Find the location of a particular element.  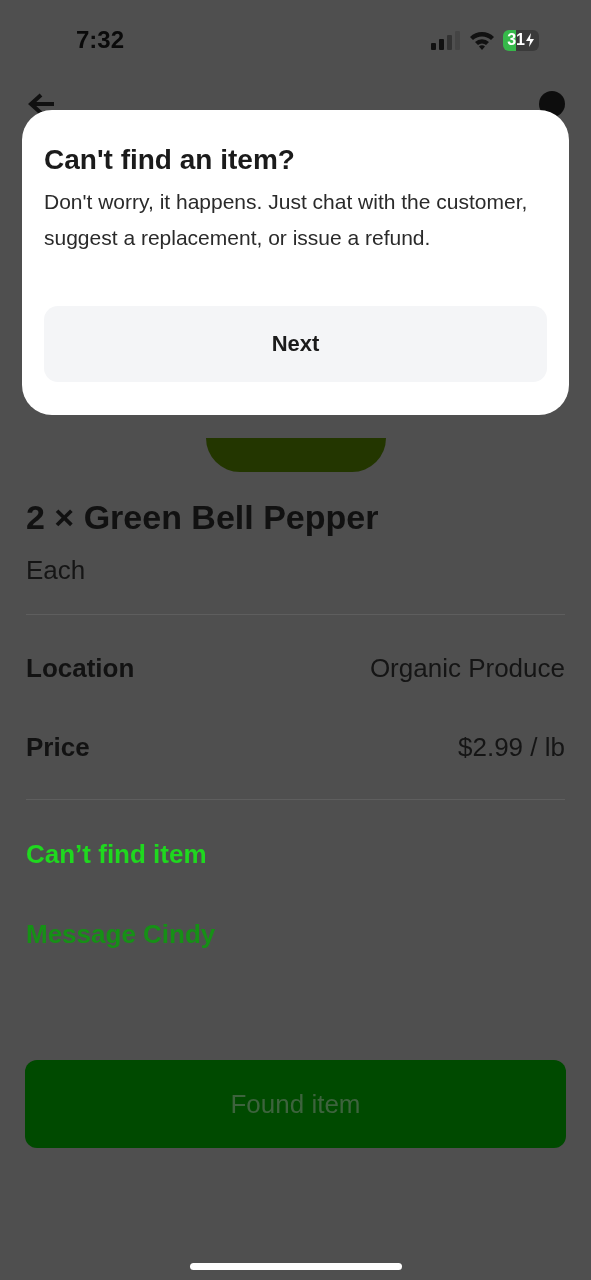

battery-icon: 31 is located at coordinates (521, 40).